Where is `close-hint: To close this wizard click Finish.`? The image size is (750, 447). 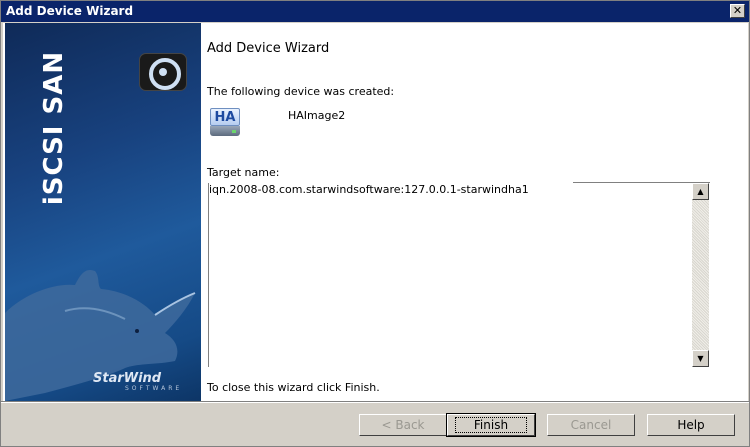 close-hint: To close this wizard click Finish. is located at coordinates (293, 387).